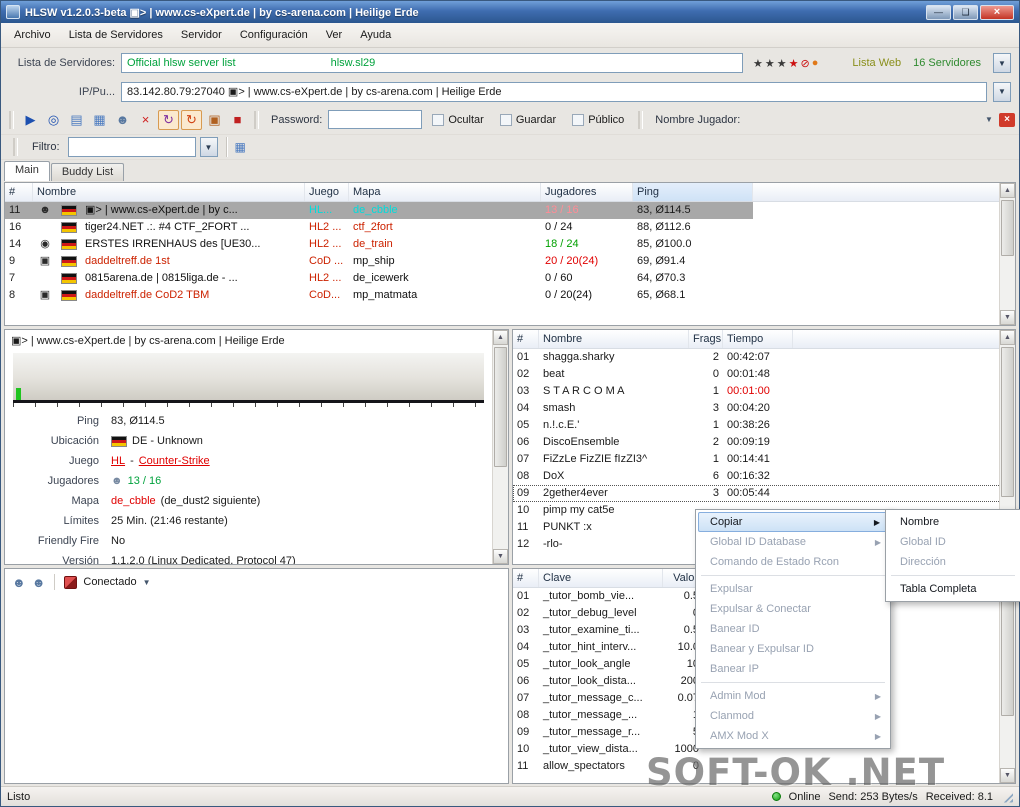 The width and height of the screenshot is (1020, 807). I want to click on context-menu-item: Clanmod, so click(793, 716).